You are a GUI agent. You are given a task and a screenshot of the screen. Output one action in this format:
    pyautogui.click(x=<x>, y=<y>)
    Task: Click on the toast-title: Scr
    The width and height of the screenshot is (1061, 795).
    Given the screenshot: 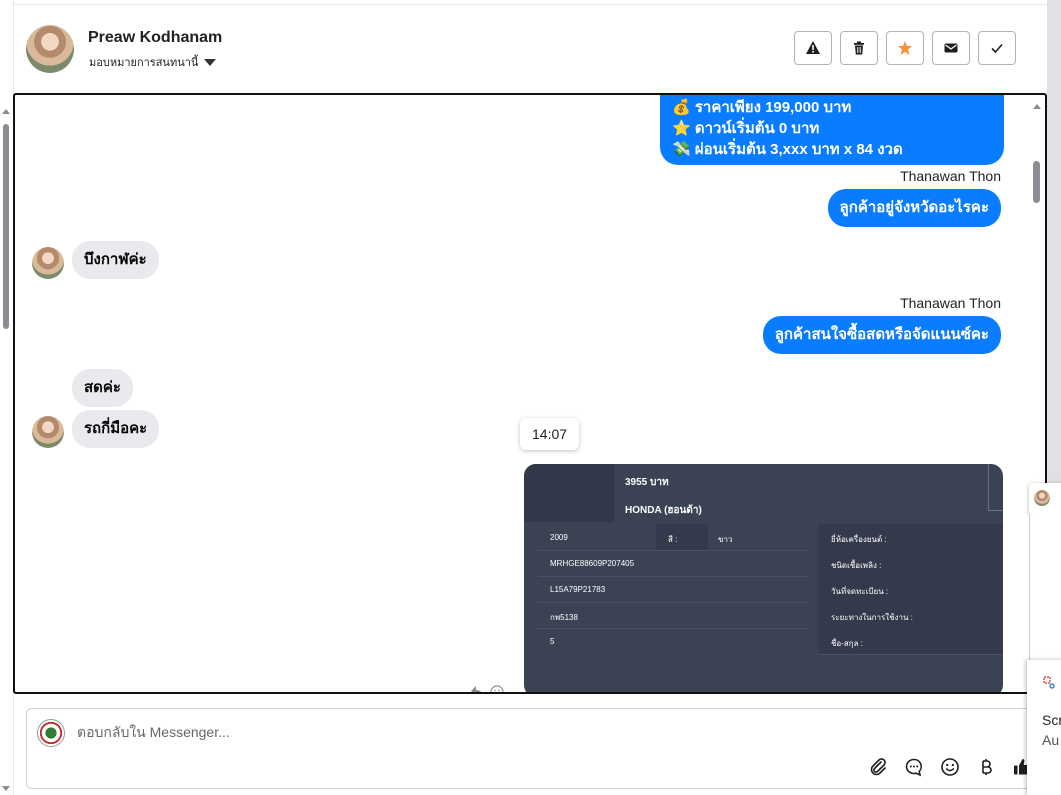 What is the action you would take?
    pyautogui.click(x=1051, y=720)
    